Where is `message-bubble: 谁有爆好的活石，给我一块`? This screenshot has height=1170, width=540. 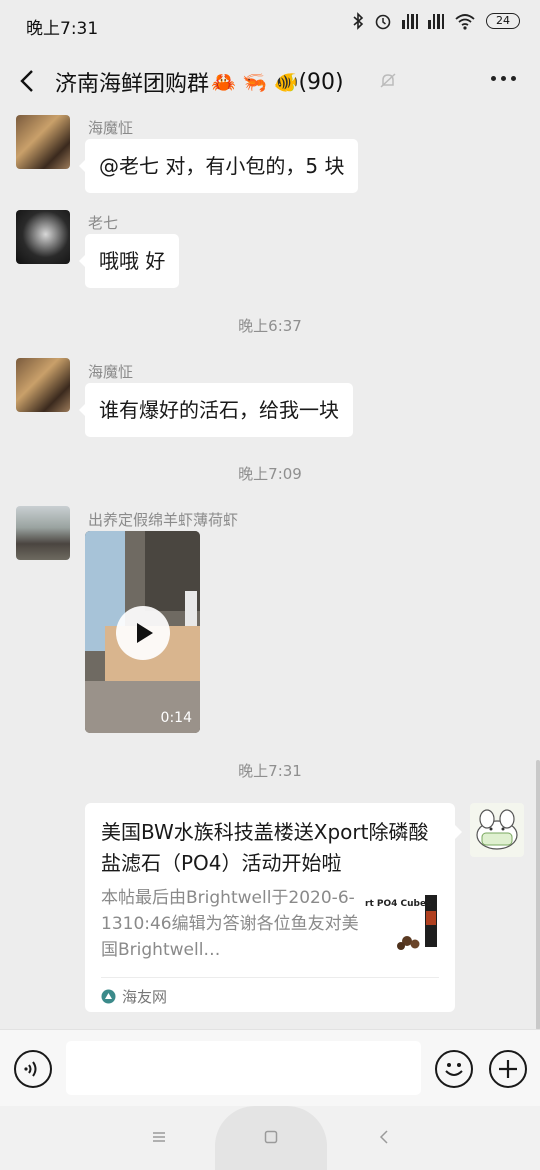 message-bubble: 谁有爆好的活石，给我一块 is located at coordinates (216, 410).